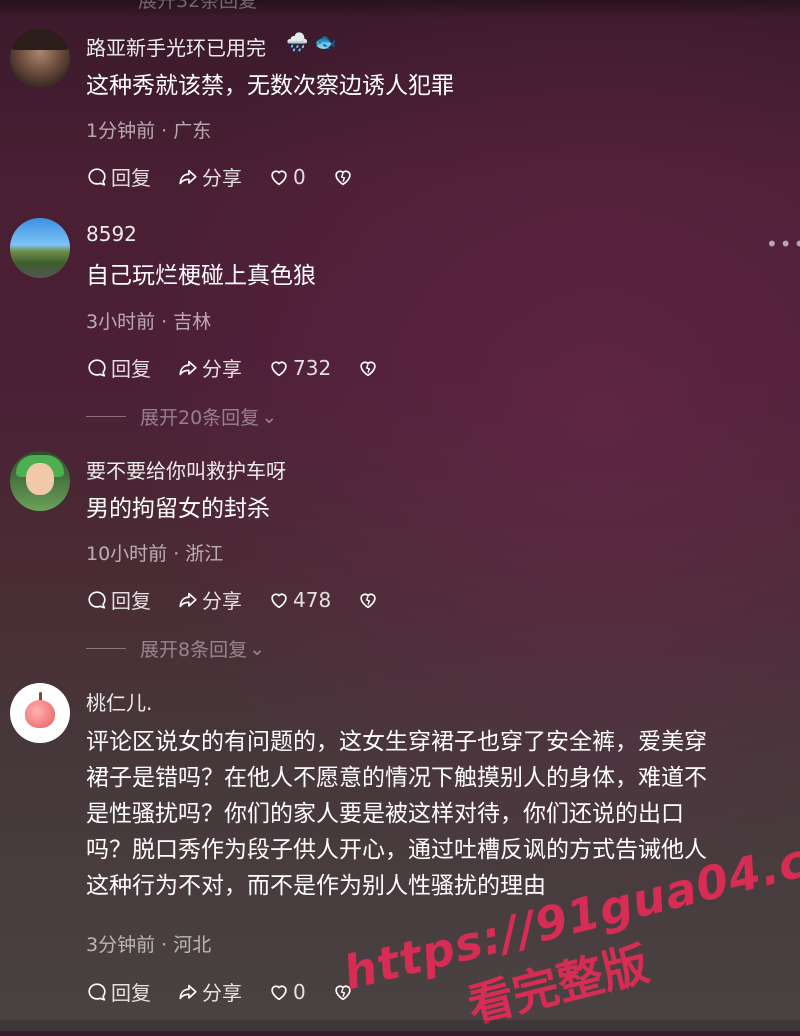  I want to click on bottom-fade, so click(400, 1025).